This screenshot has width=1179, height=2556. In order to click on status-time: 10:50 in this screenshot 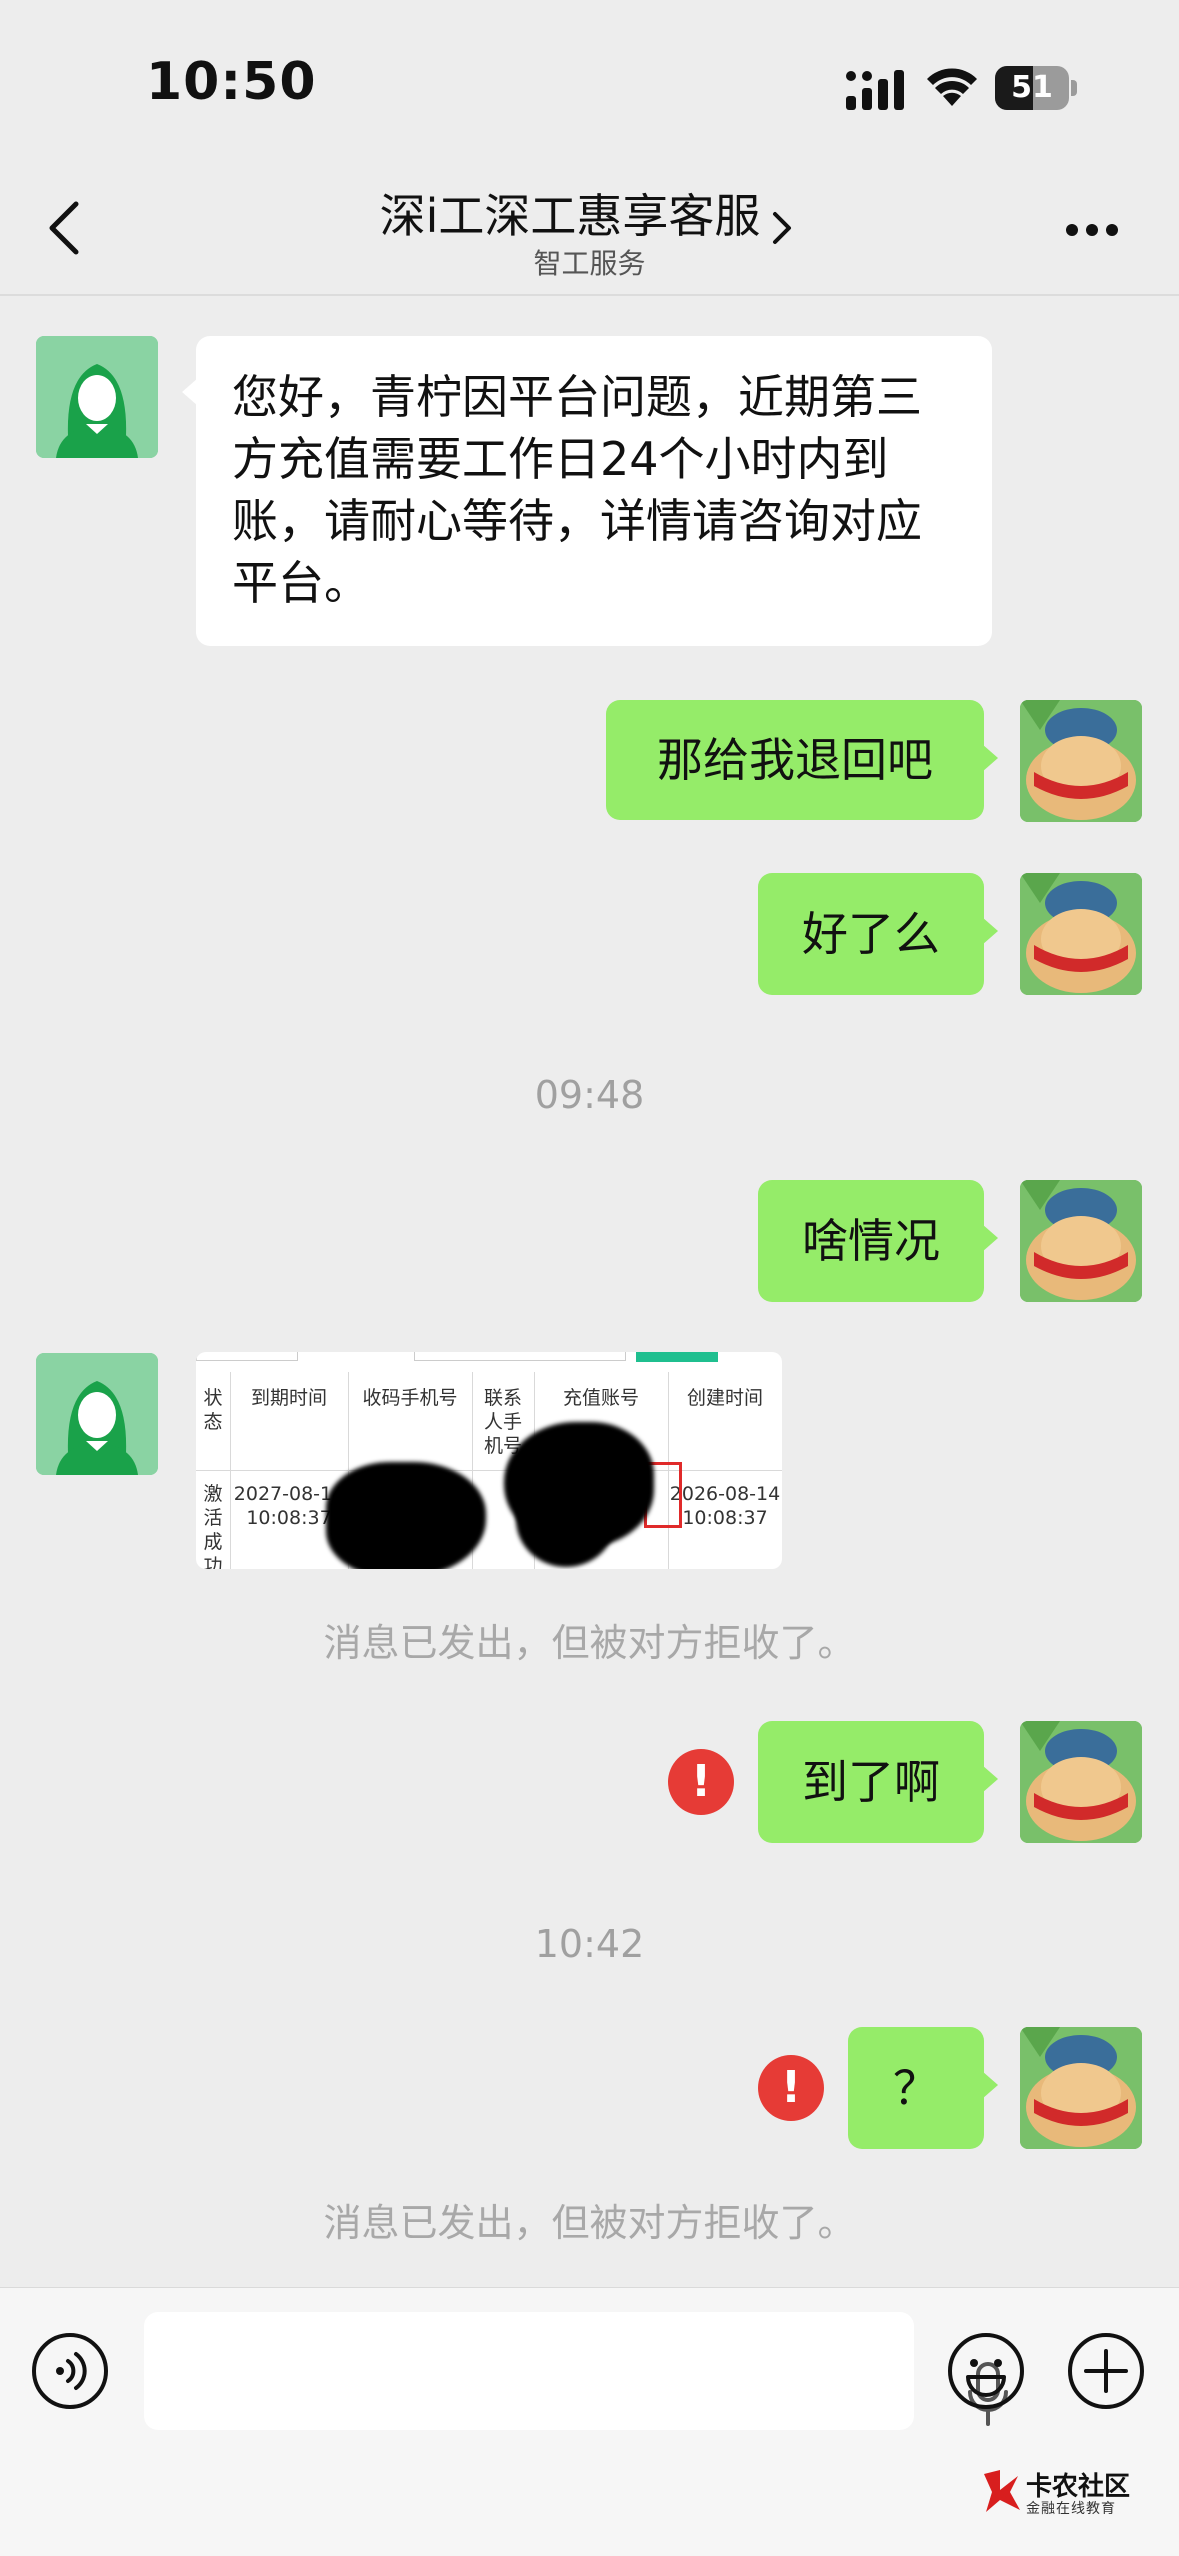, I will do `click(231, 82)`.